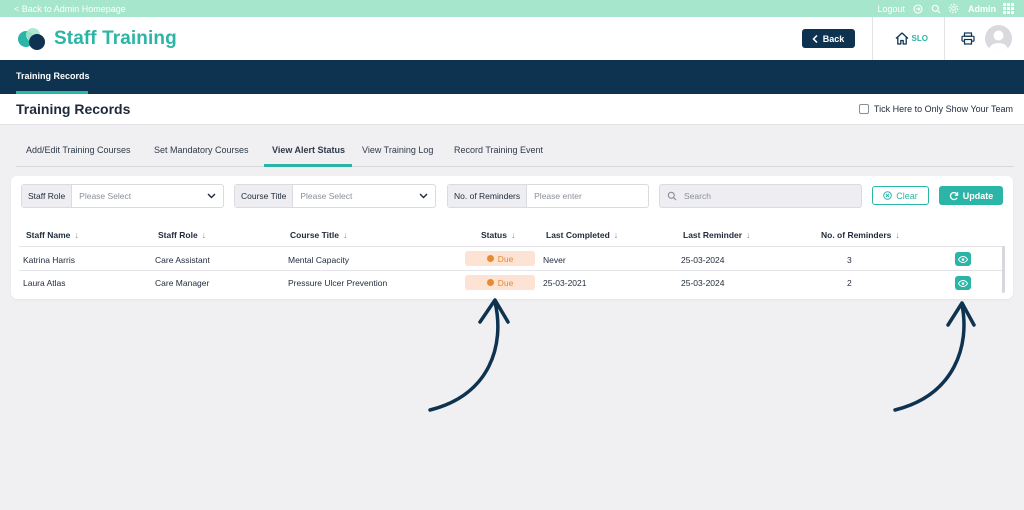 The height and width of the screenshot is (510, 1024). I want to click on app-title: Staff Training, so click(115, 38).